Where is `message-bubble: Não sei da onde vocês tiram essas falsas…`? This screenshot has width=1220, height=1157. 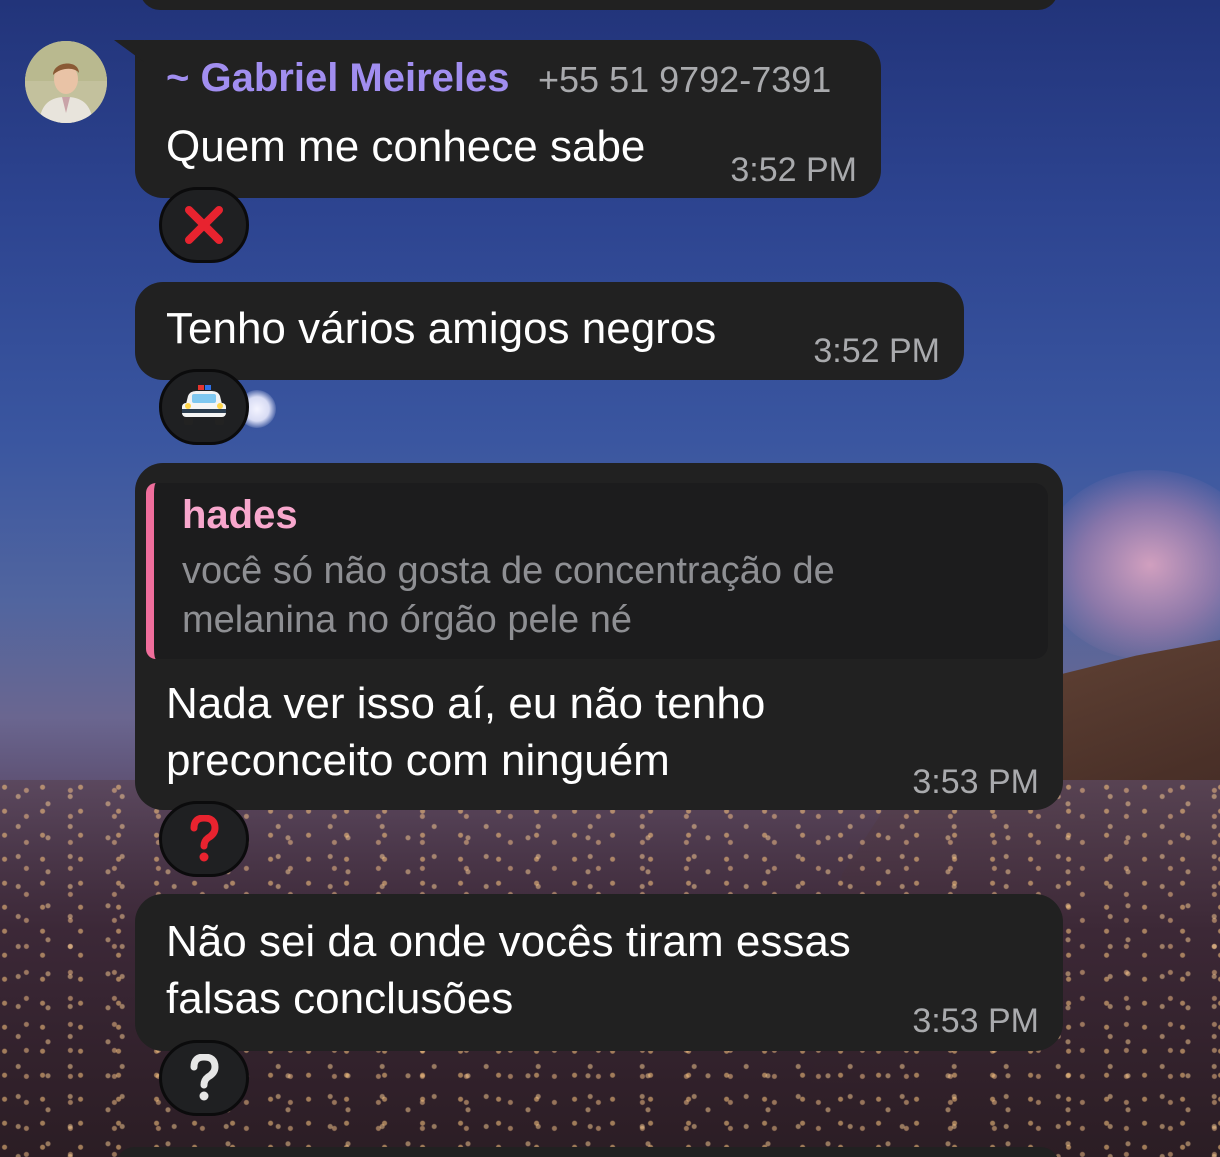
message-bubble: Não sei da onde vocês tiram essas falsas… is located at coordinates (599, 972).